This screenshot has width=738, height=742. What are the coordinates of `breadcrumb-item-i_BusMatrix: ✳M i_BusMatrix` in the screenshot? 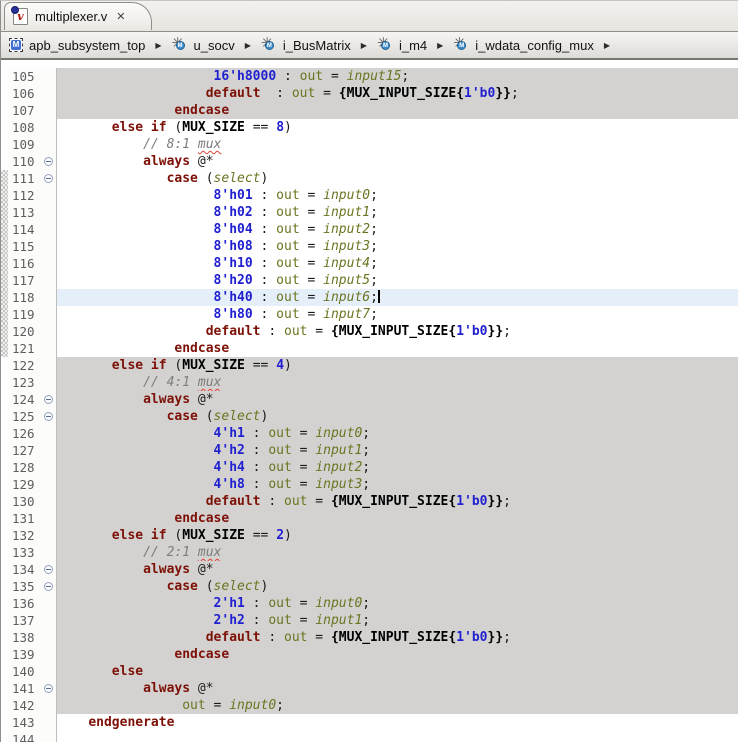 It's located at (306, 44).